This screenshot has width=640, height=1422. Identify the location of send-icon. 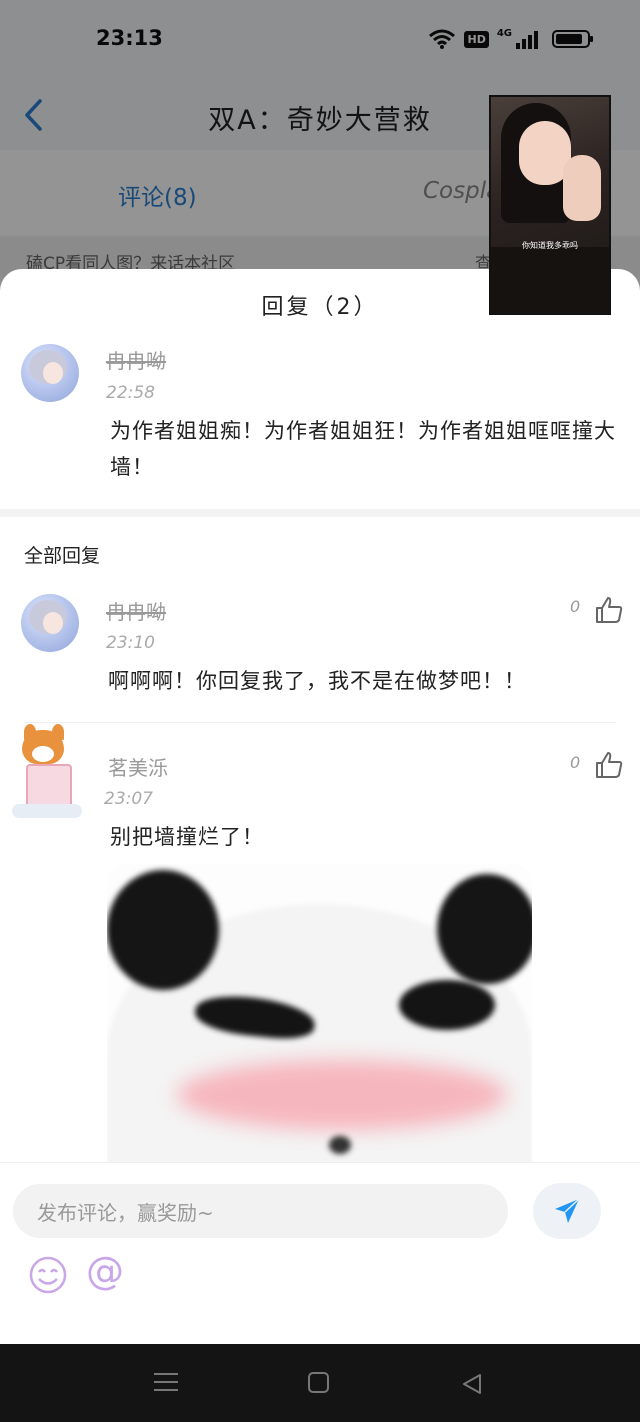
(567, 1210).